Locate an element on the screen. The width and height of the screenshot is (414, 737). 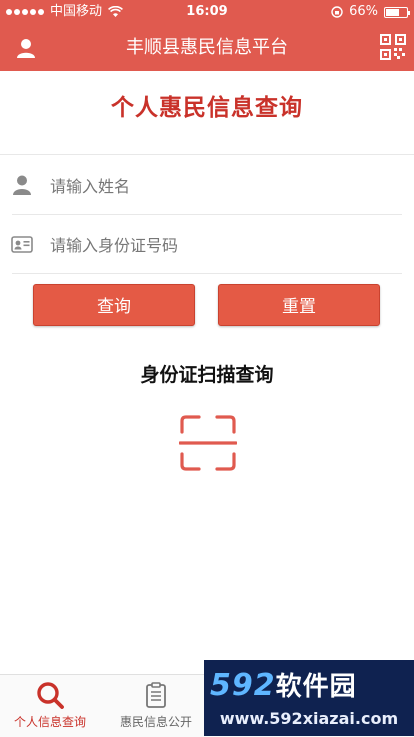
scan-title: 身份证扫描查询 is located at coordinates (207, 375).